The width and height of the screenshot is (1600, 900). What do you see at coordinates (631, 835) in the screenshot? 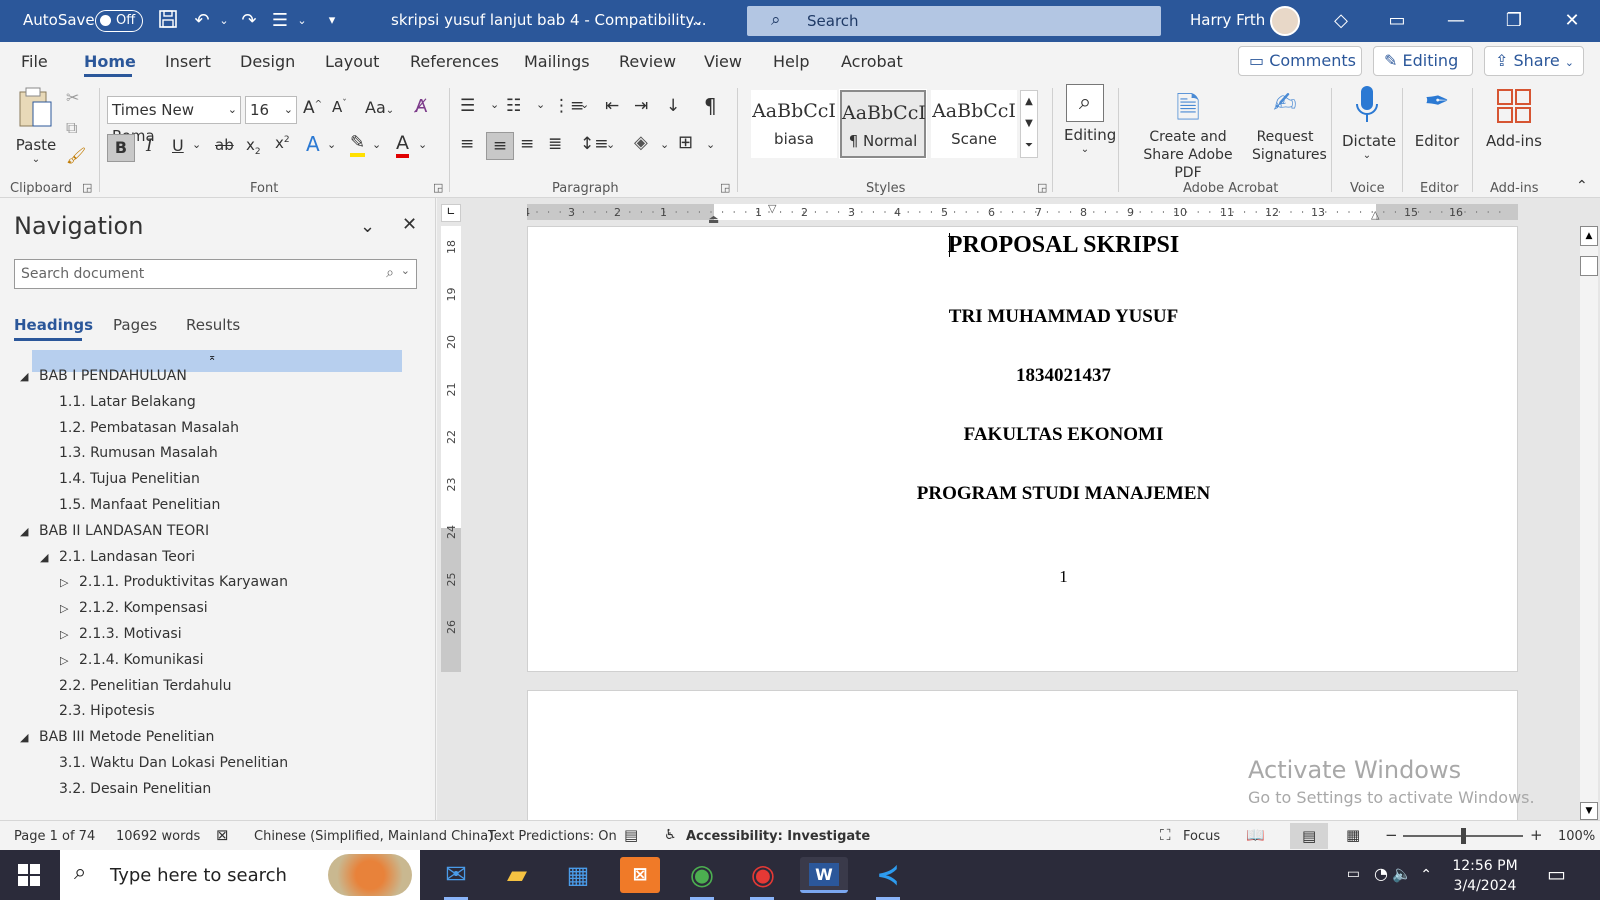
I see `macro-icon: ▤` at bounding box center [631, 835].